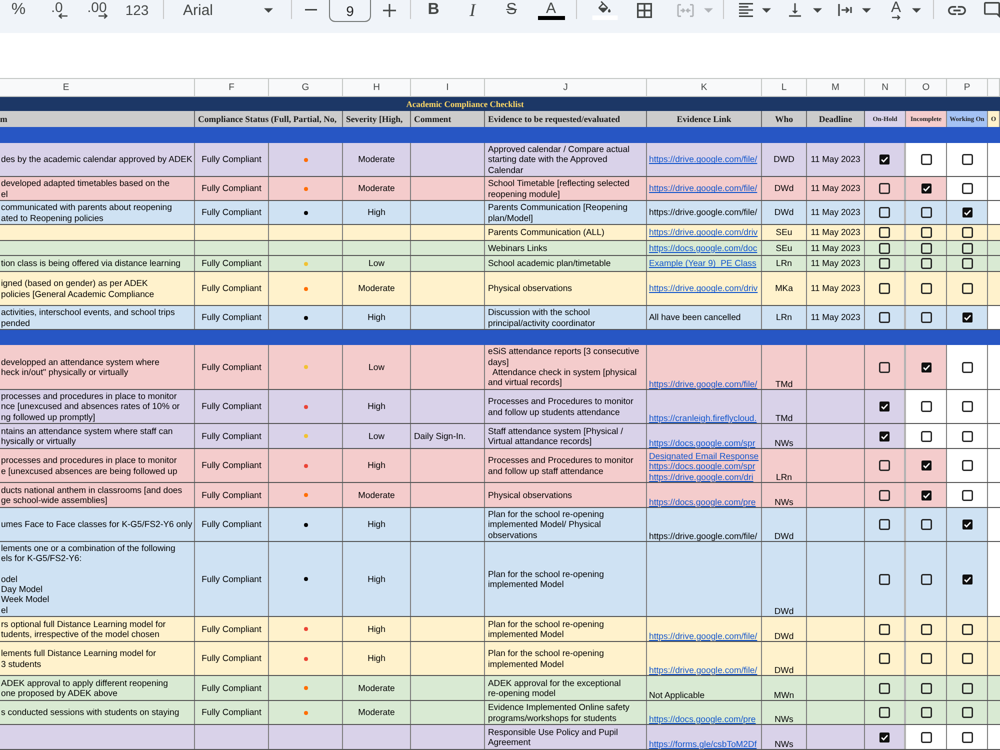 The height and width of the screenshot is (750, 1000). What do you see at coordinates (926, 87) in the screenshot?
I see `column-header: O` at bounding box center [926, 87].